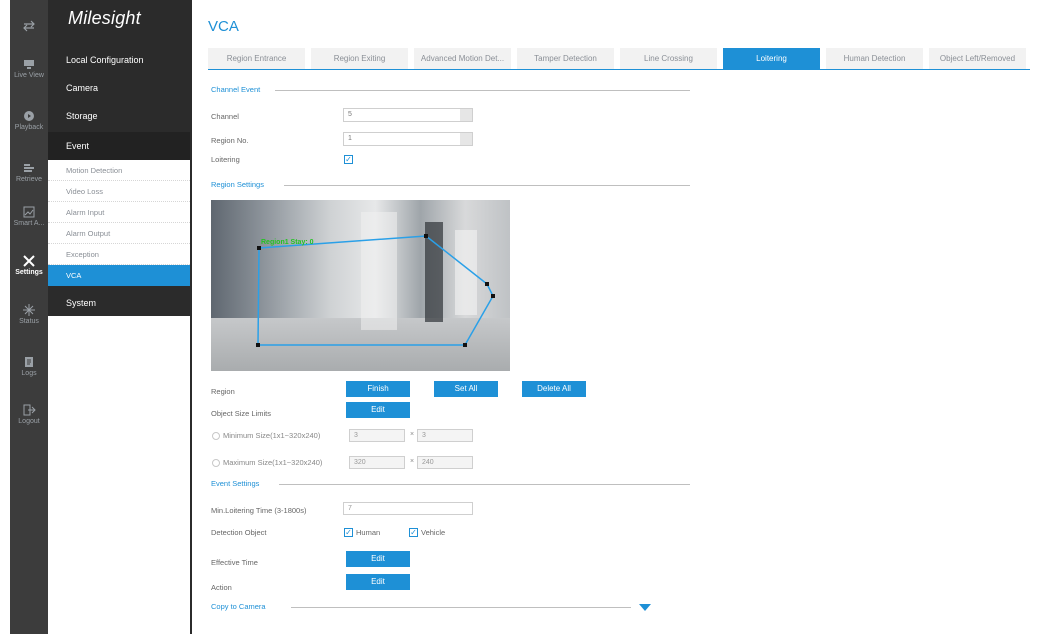 This screenshot has height=634, width=1040. Describe the element at coordinates (119, 116) in the screenshot. I see `nav-item-storage: Storage` at that location.